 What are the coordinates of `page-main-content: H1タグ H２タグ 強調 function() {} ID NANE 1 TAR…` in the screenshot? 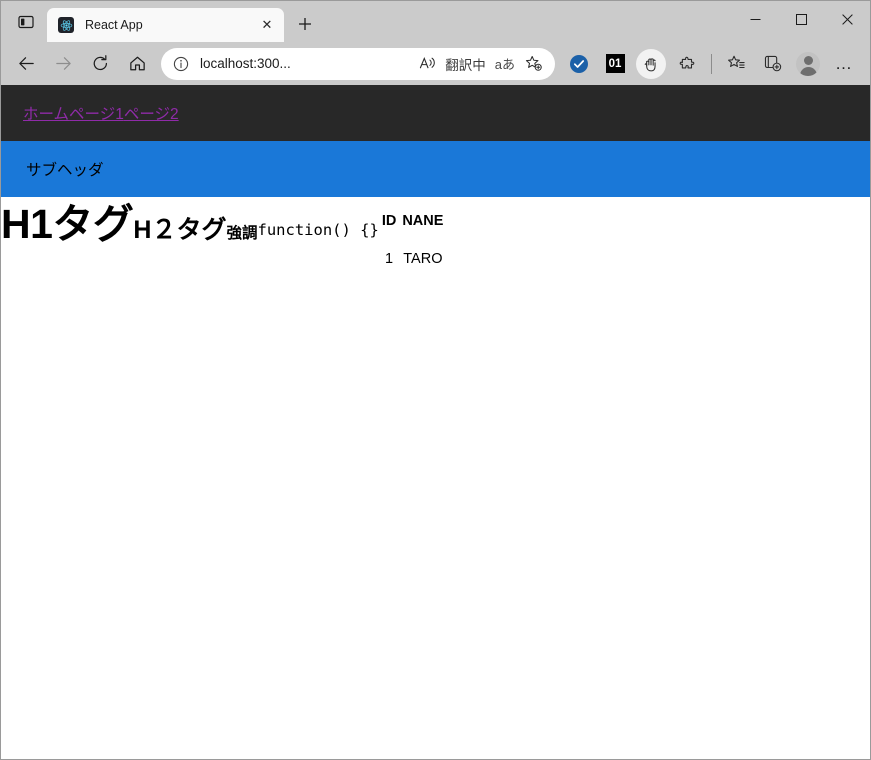 It's located at (435, 232).